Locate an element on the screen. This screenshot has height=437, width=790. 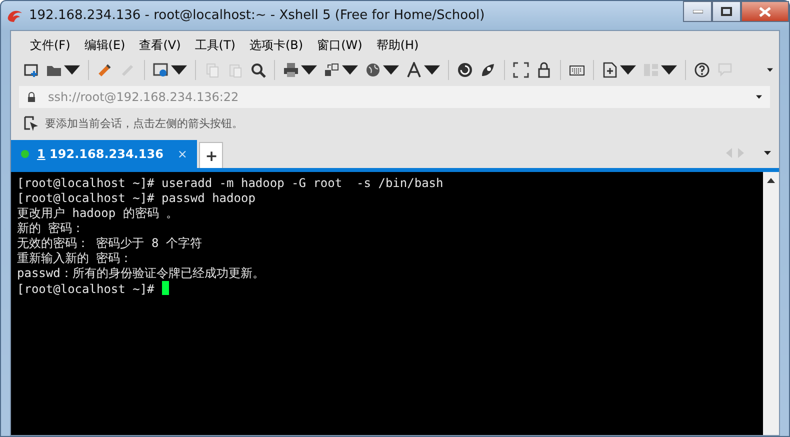
transfer-icon is located at coordinates (332, 70).